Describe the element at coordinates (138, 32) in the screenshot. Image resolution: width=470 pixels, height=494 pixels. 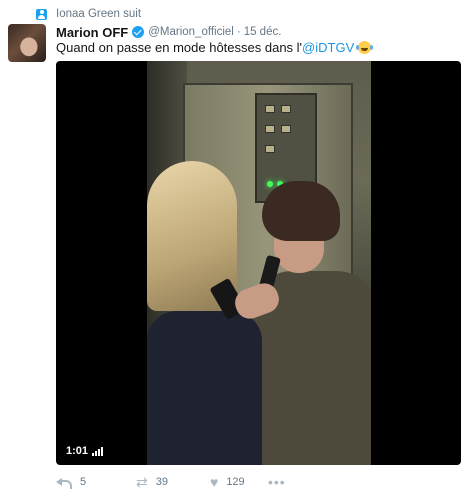
I see `verified-badge-icon` at that location.